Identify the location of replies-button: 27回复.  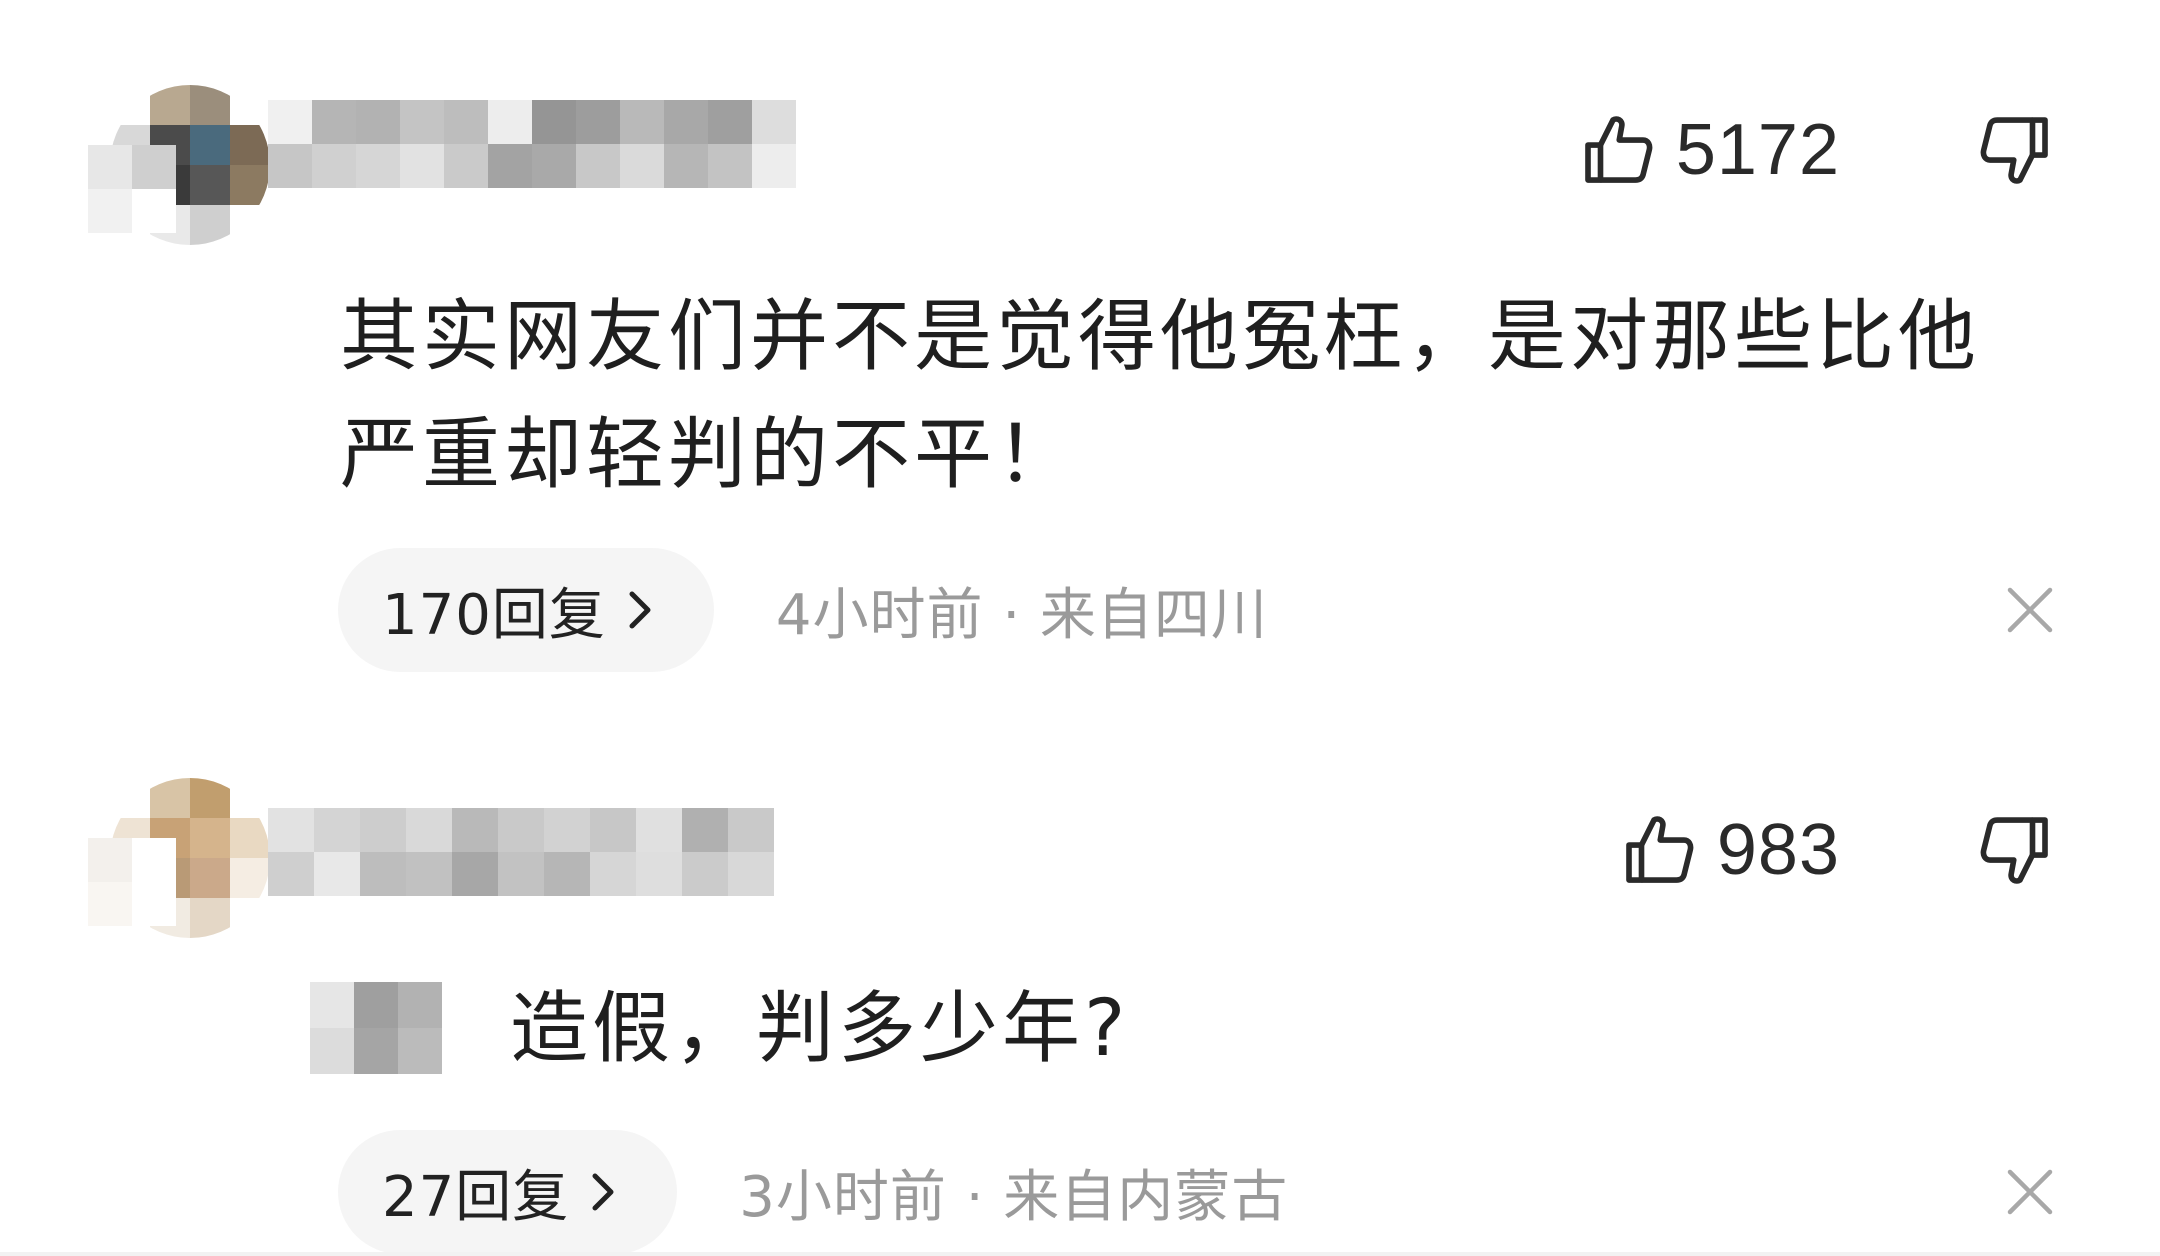
(508, 1192).